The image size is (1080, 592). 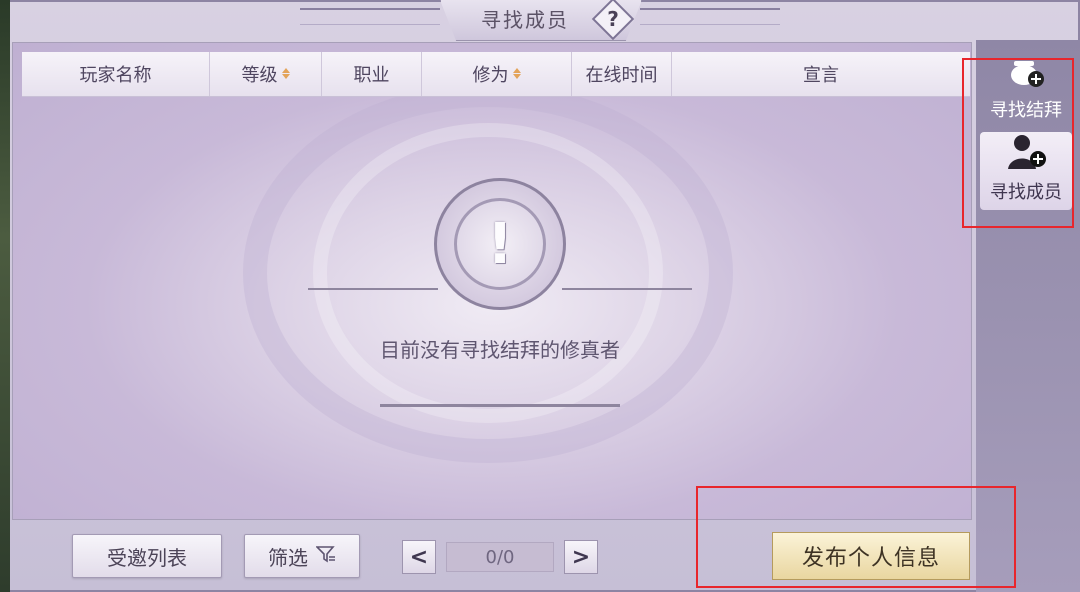 What do you see at coordinates (419, 557) in the screenshot?
I see `previous-page-button: <` at bounding box center [419, 557].